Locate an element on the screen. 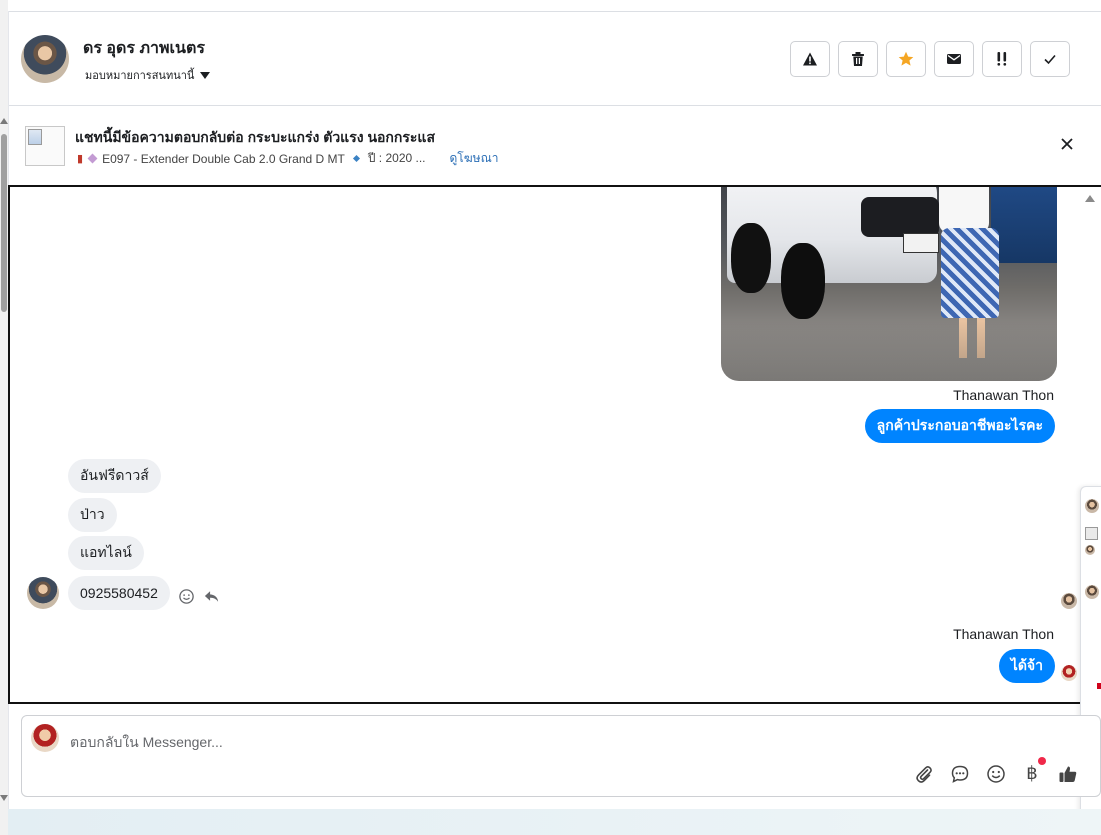 The height and width of the screenshot is (835, 1101). star-button is located at coordinates (906, 59).